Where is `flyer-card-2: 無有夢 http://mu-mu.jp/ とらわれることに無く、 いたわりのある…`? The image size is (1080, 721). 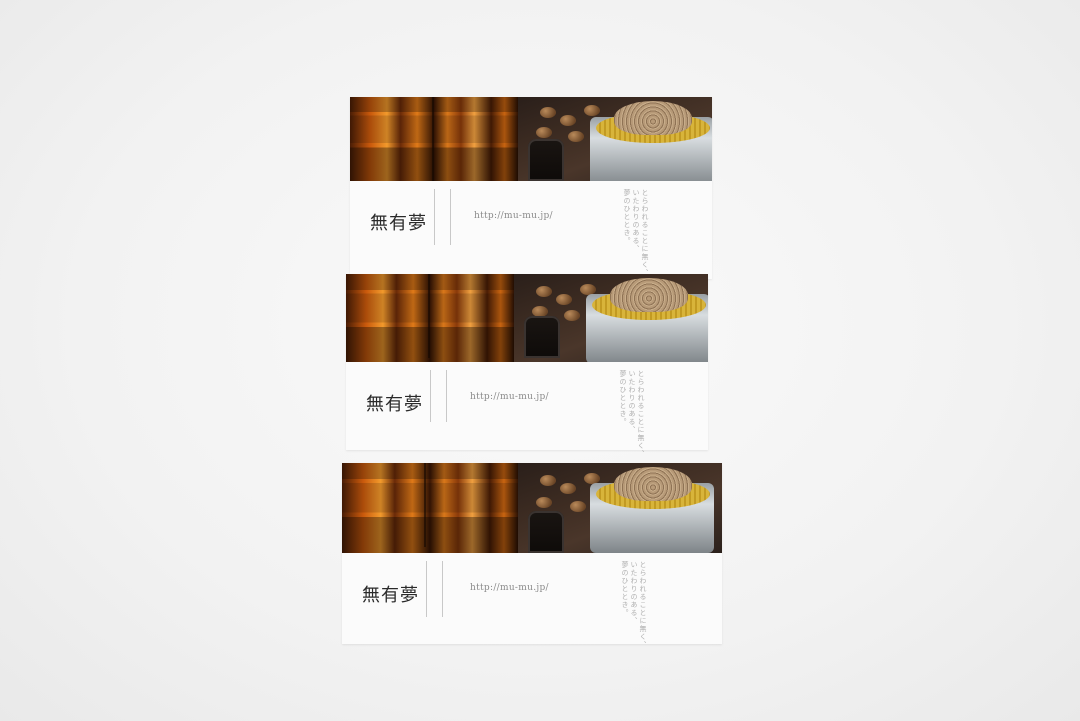 flyer-card-2: 無有夢 http://mu-mu.jp/ とらわれることに無く、 いたわりのある… is located at coordinates (527, 366).